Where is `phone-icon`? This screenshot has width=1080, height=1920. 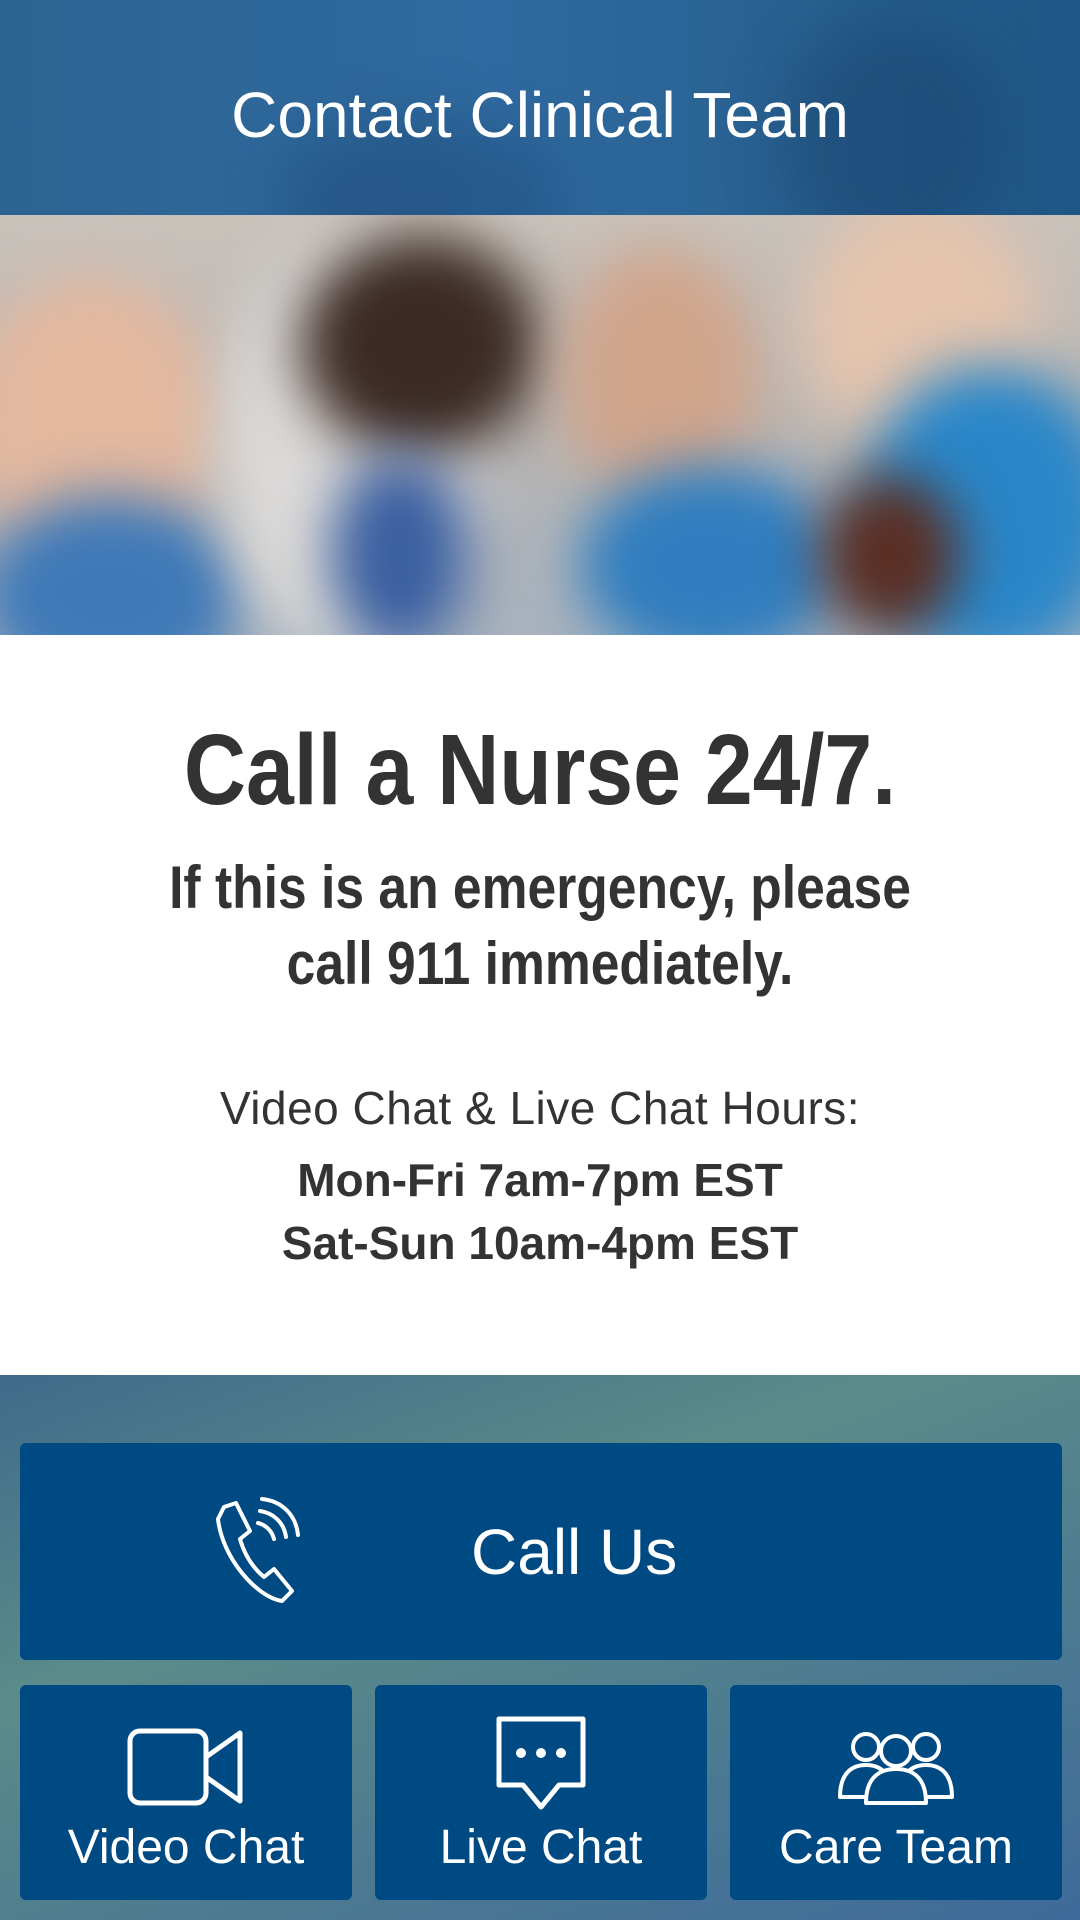
phone-icon is located at coordinates (256, 1552).